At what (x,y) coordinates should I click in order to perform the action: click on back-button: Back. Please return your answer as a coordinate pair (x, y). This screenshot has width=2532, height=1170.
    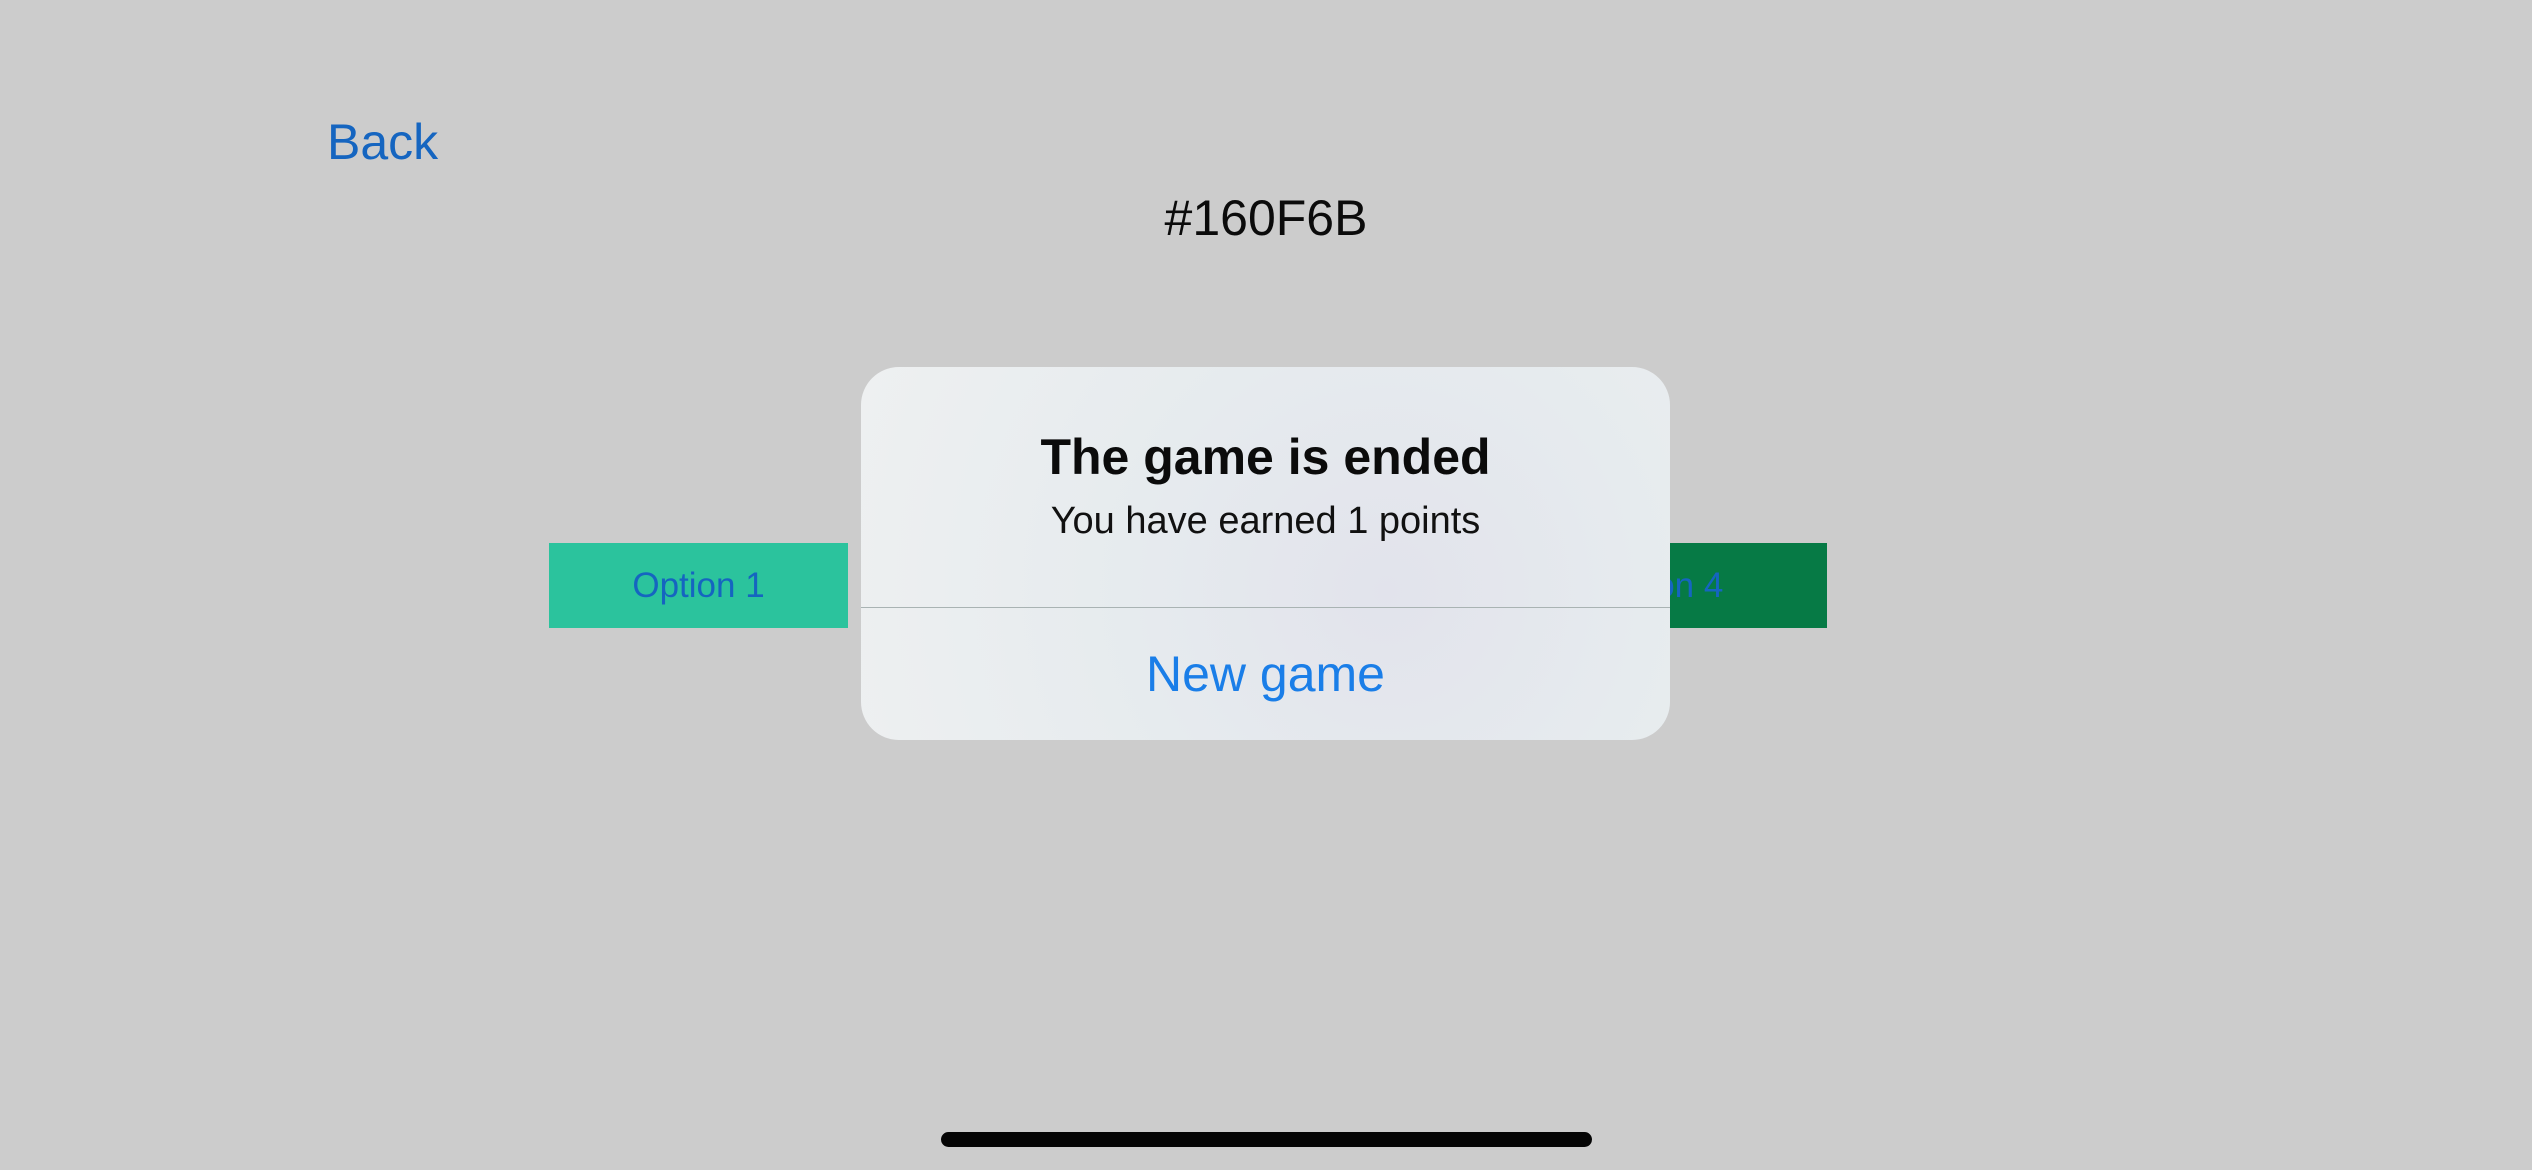
    Looking at the image, I should click on (382, 142).